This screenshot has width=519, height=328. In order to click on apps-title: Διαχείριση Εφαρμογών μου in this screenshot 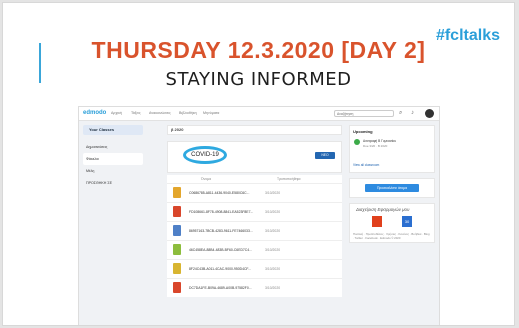, I will do `click(383, 209)`.